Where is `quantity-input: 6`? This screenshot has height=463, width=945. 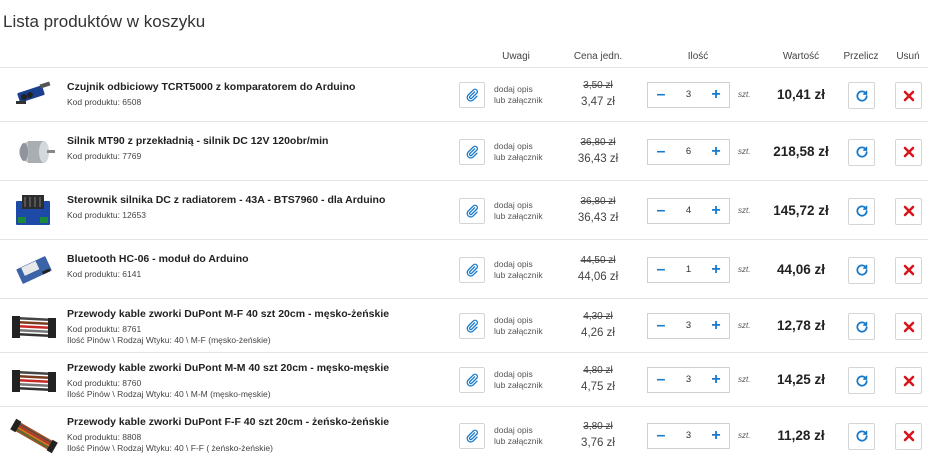 quantity-input: 6 is located at coordinates (688, 152).